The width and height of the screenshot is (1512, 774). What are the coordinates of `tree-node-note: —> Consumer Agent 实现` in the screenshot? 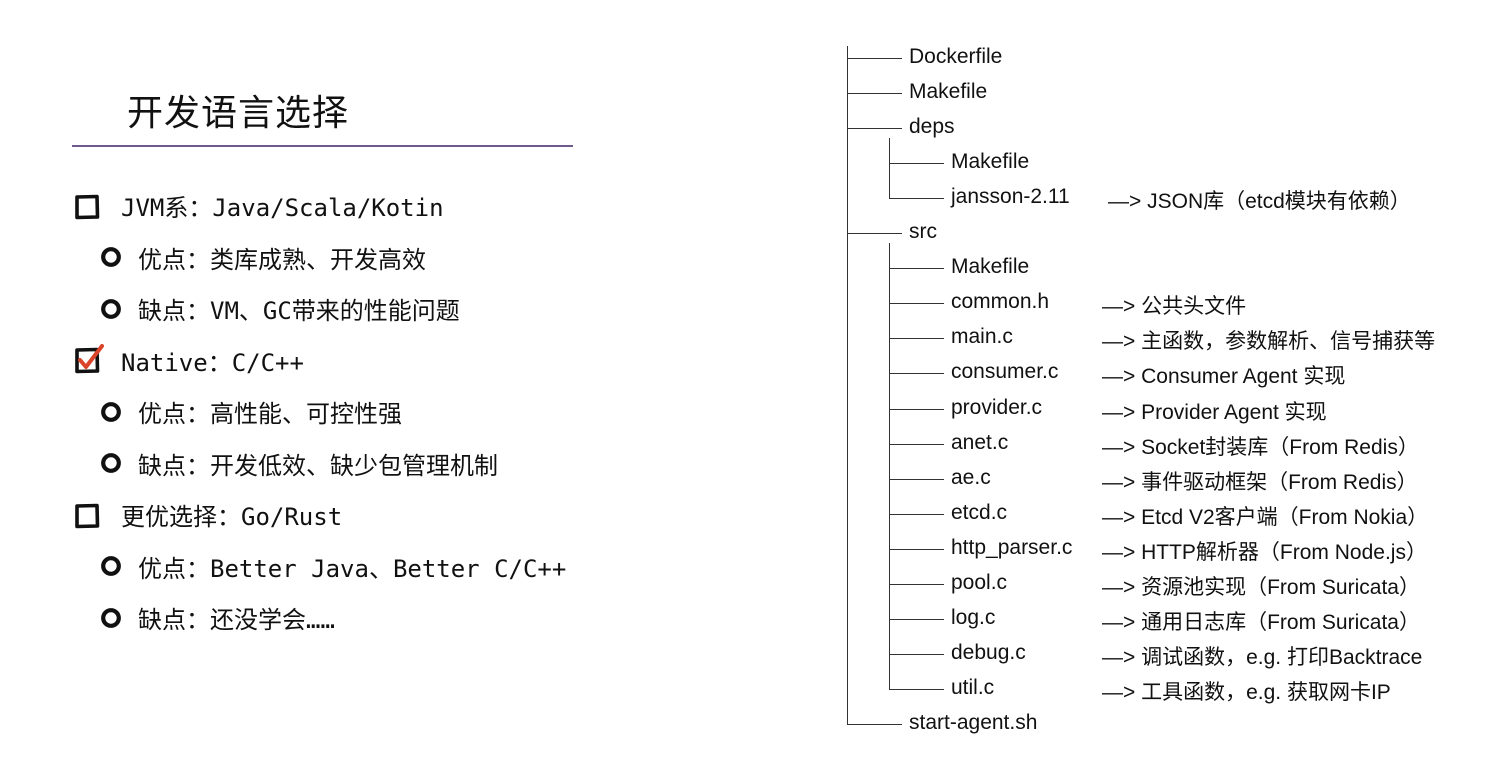 It's located at (1224, 377).